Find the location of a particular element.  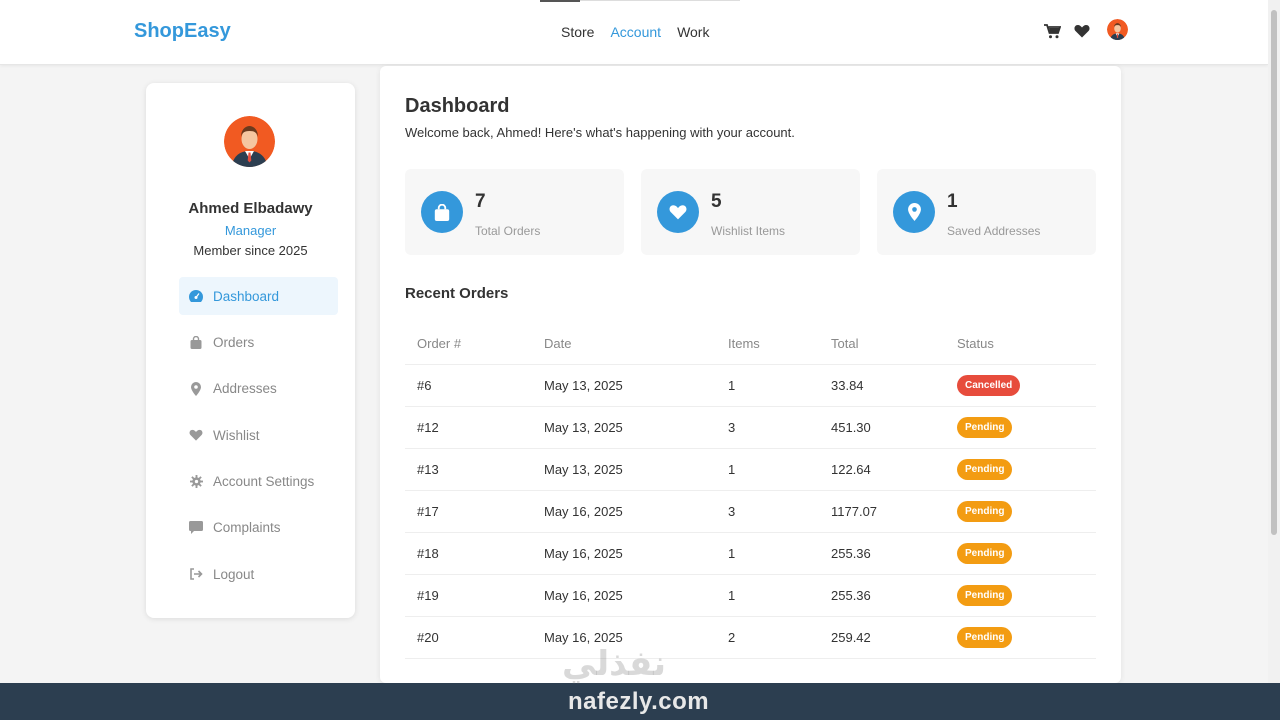

column-header-total: Total is located at coordinates (882, 344).